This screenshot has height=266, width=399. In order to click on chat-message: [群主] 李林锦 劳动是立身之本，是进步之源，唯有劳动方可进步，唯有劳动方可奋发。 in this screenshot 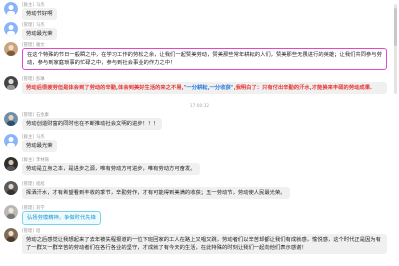, I will do `click(195, 167)`.